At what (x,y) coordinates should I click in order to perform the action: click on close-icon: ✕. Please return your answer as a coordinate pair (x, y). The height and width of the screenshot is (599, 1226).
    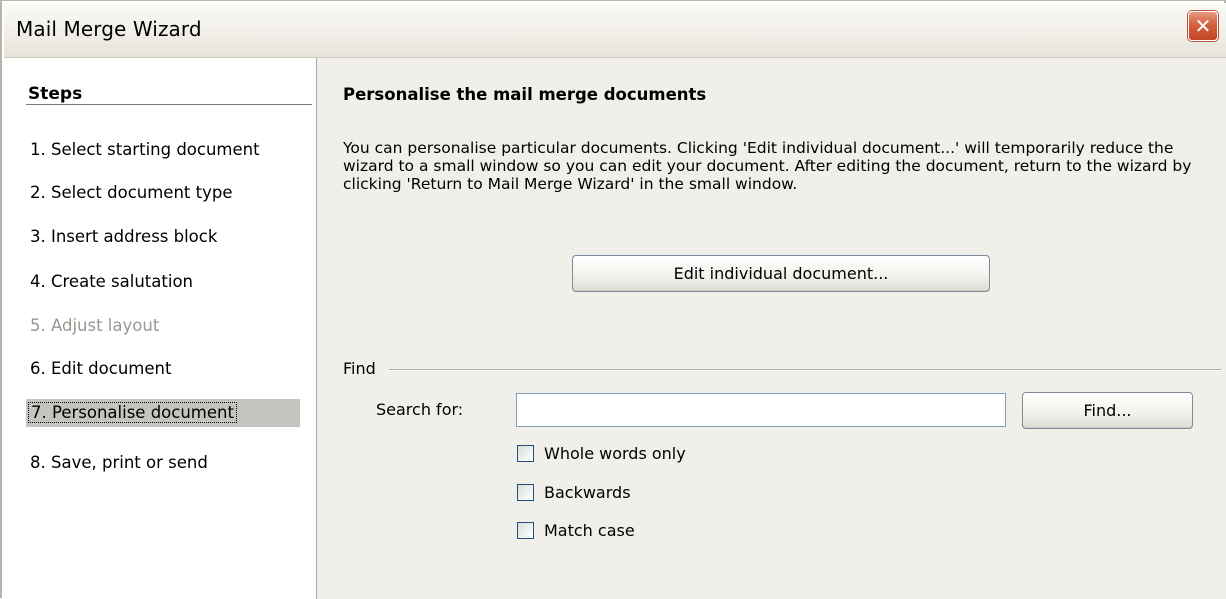
    Looking at the image, I should click on (1203, 26).